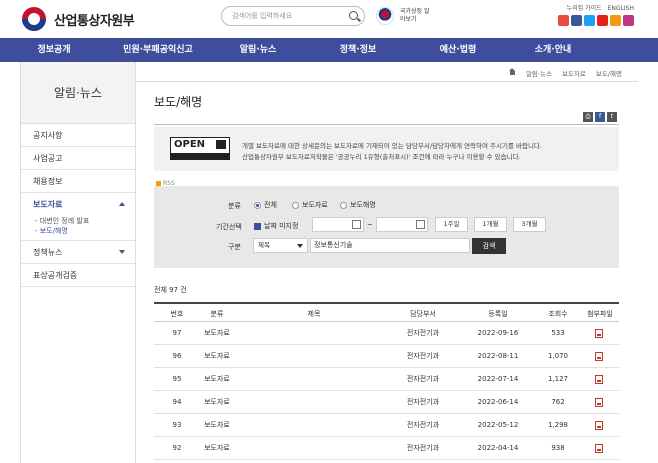  What do you see at coordinates (262, 16) in the screenshot?
I see `search-placeholder: 검색어를 입력하세요` at bounding box center [262, 16].